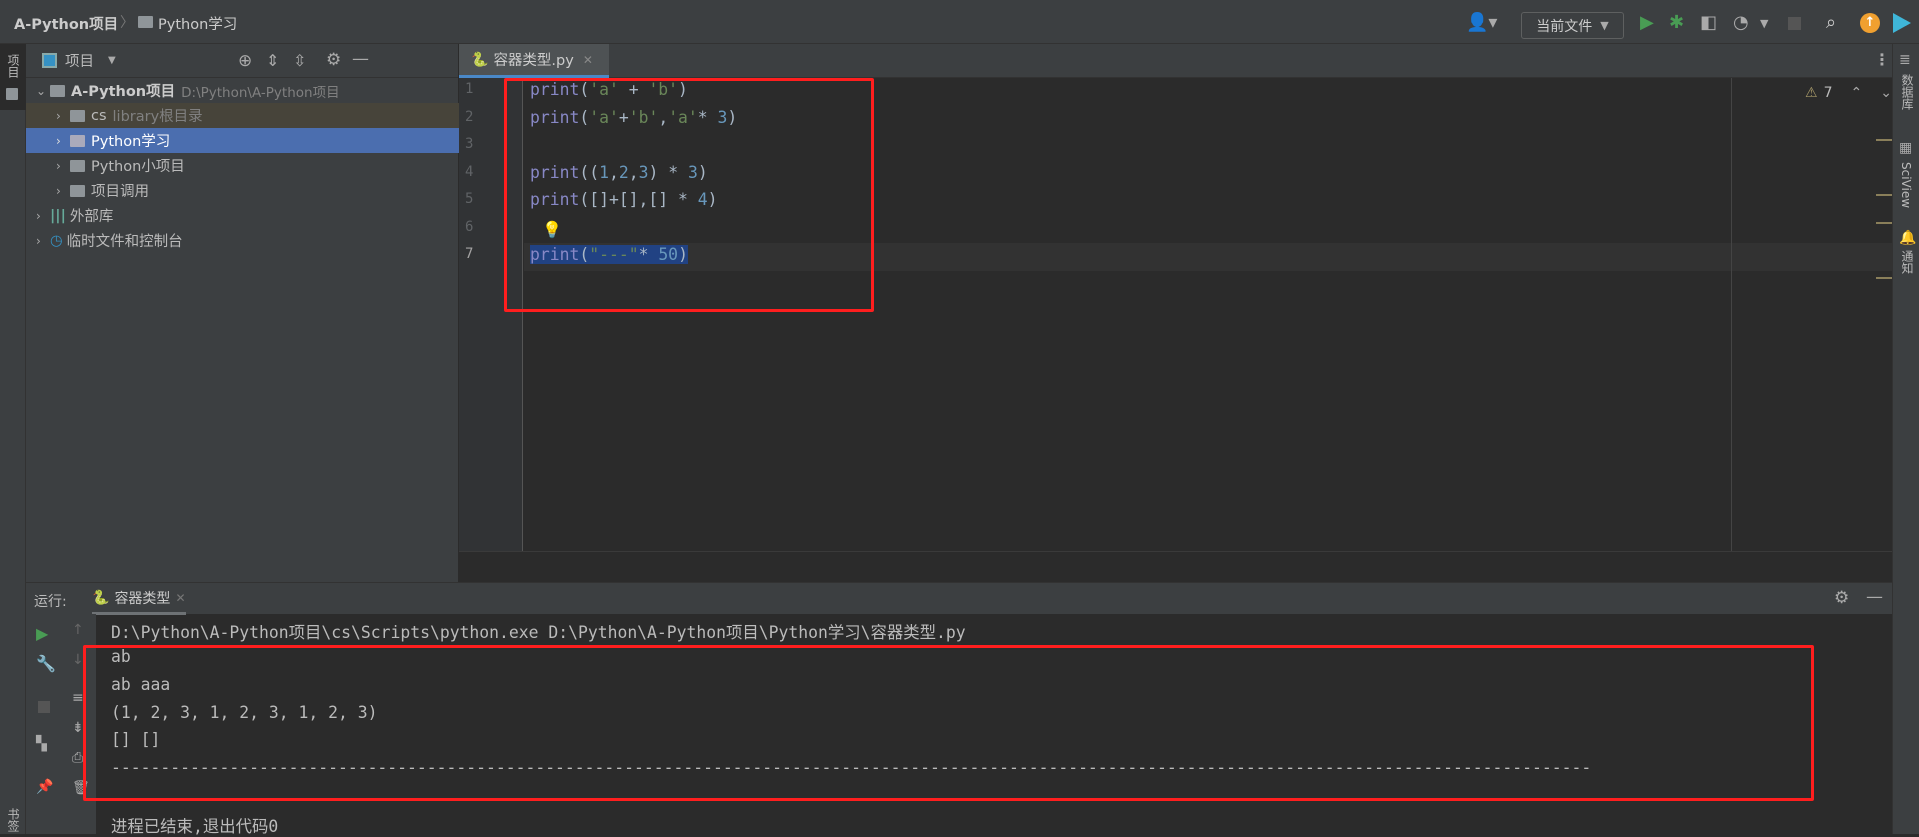 Image resolution: width=1919 pixels, height=837 pixels. What do you see at coordinates (78, 728) in the screenshot?
I see `scroll-to-end-icon: ⇟` at bounding box center [78, 728].